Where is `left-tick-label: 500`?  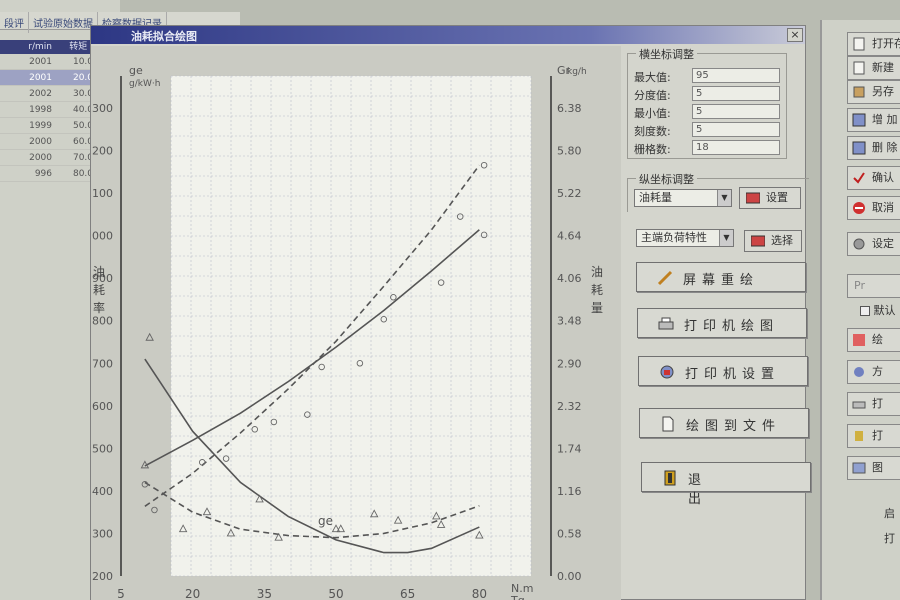 left-tick-label: 500 is located at coordinates (102, 448).